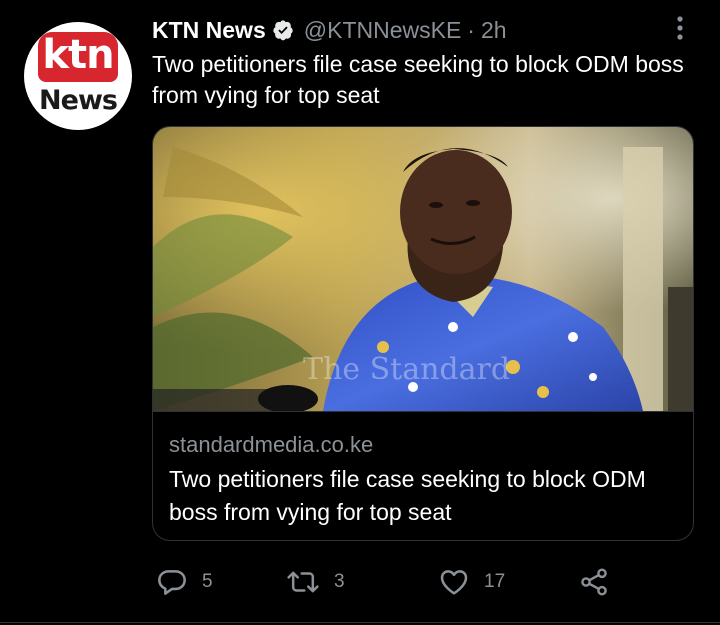  I want to click on avatar-logo-ktn: ktn, so click(78, 57).